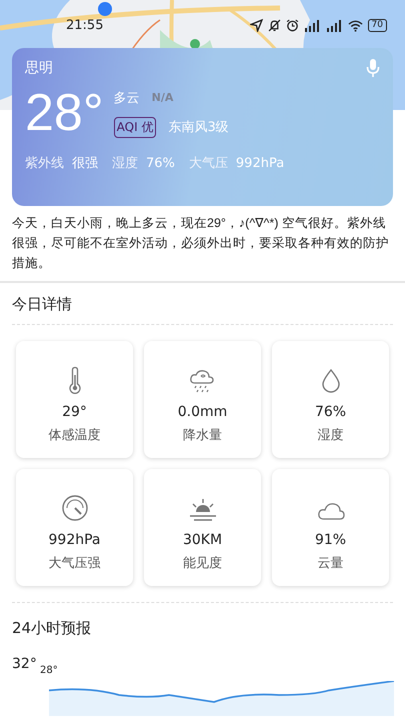 This screenshot has width=405, height=720. I want to click on wind-info: 东南风3级, so click(198, 127).